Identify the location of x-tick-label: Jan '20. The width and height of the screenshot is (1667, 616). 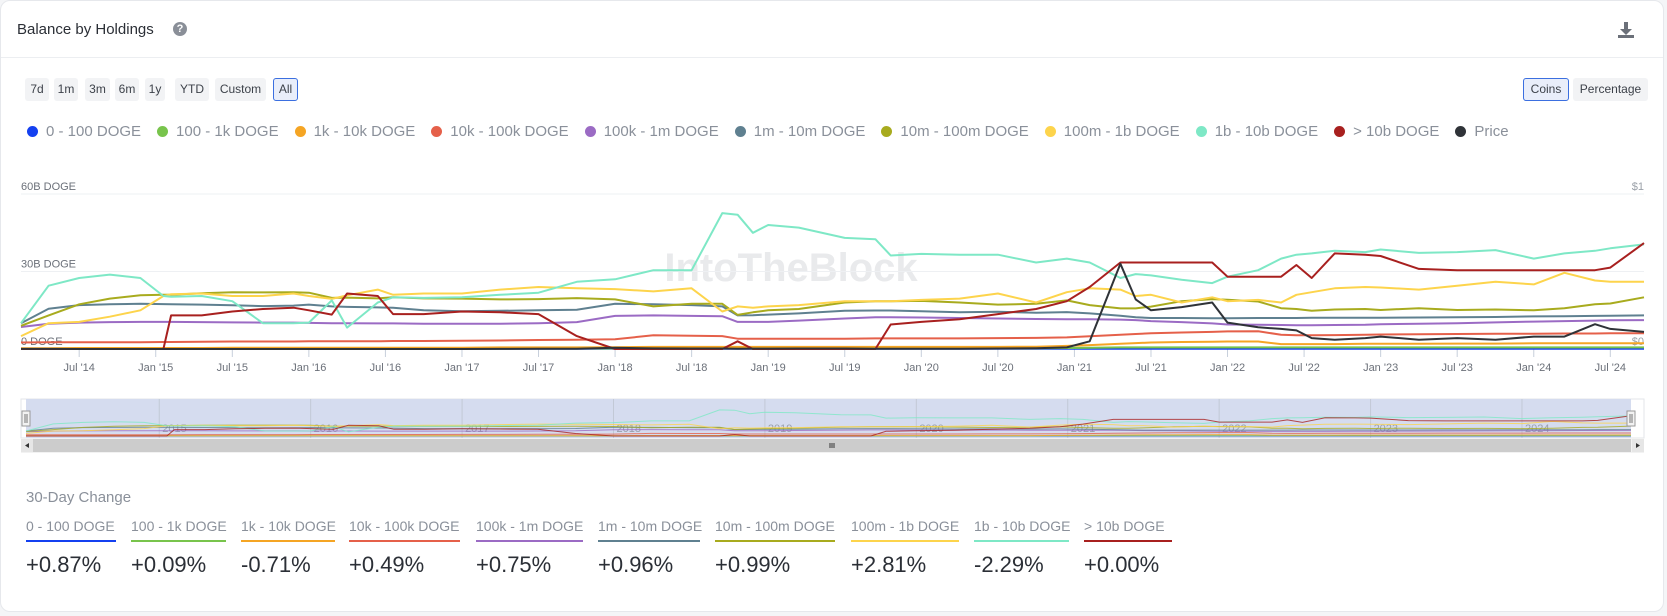
(921, 368).